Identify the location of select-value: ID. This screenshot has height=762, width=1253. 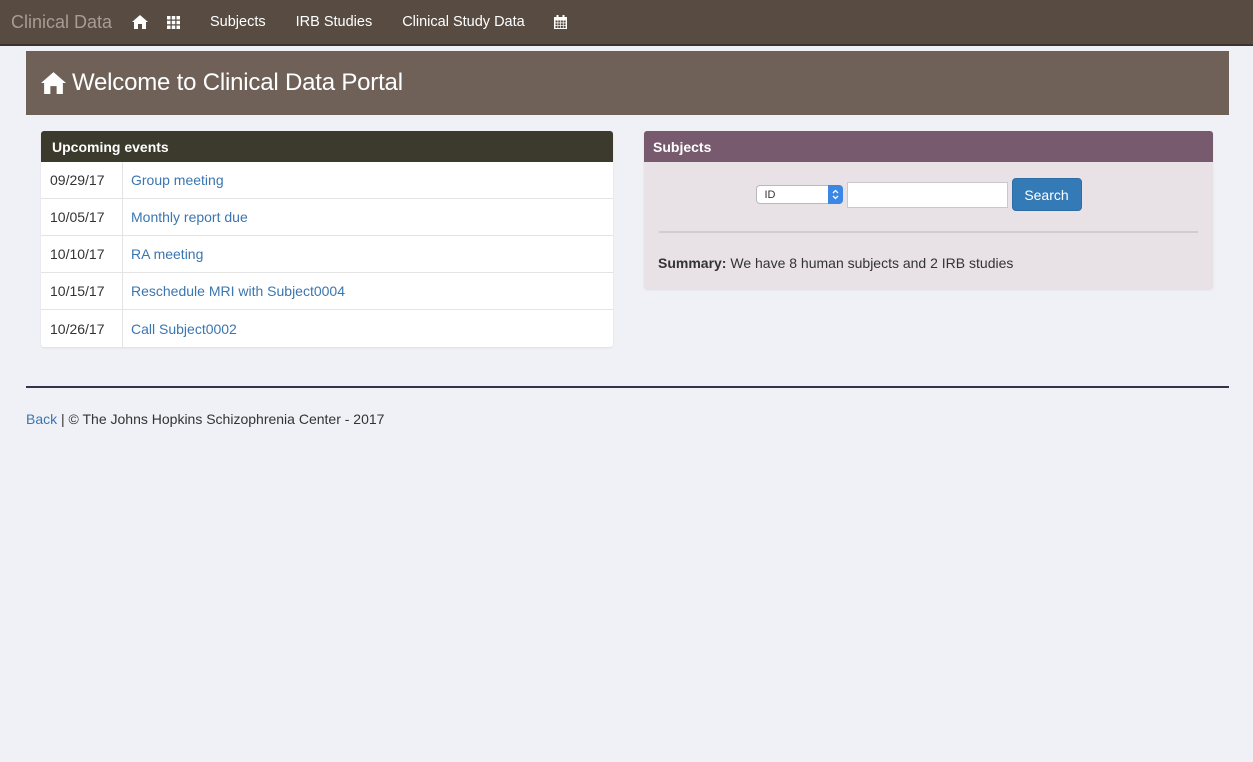
(770, 194).